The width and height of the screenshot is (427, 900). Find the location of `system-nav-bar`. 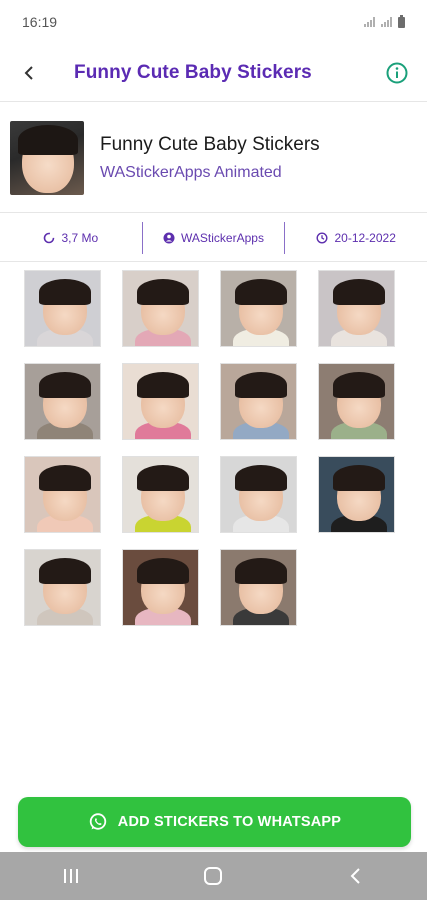

system-nav-bar is located at coordinates (213, 876).